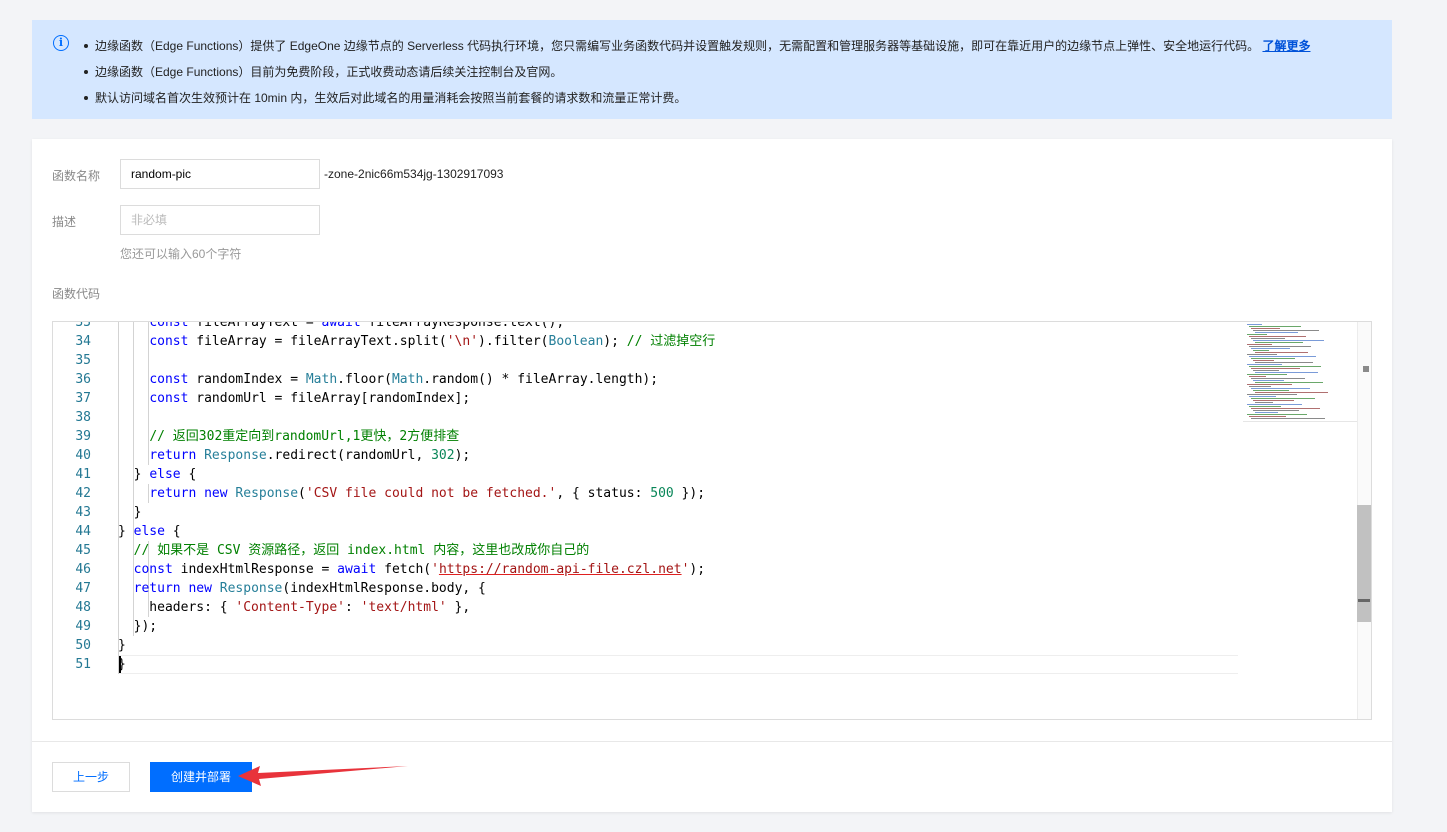 Image resolution: width=1447 pixels, height=832 pixels. Describe the element at coordinates (181, 254) in the screenshot. I see `description-hint: 您还可以输入60个字符` at that location.